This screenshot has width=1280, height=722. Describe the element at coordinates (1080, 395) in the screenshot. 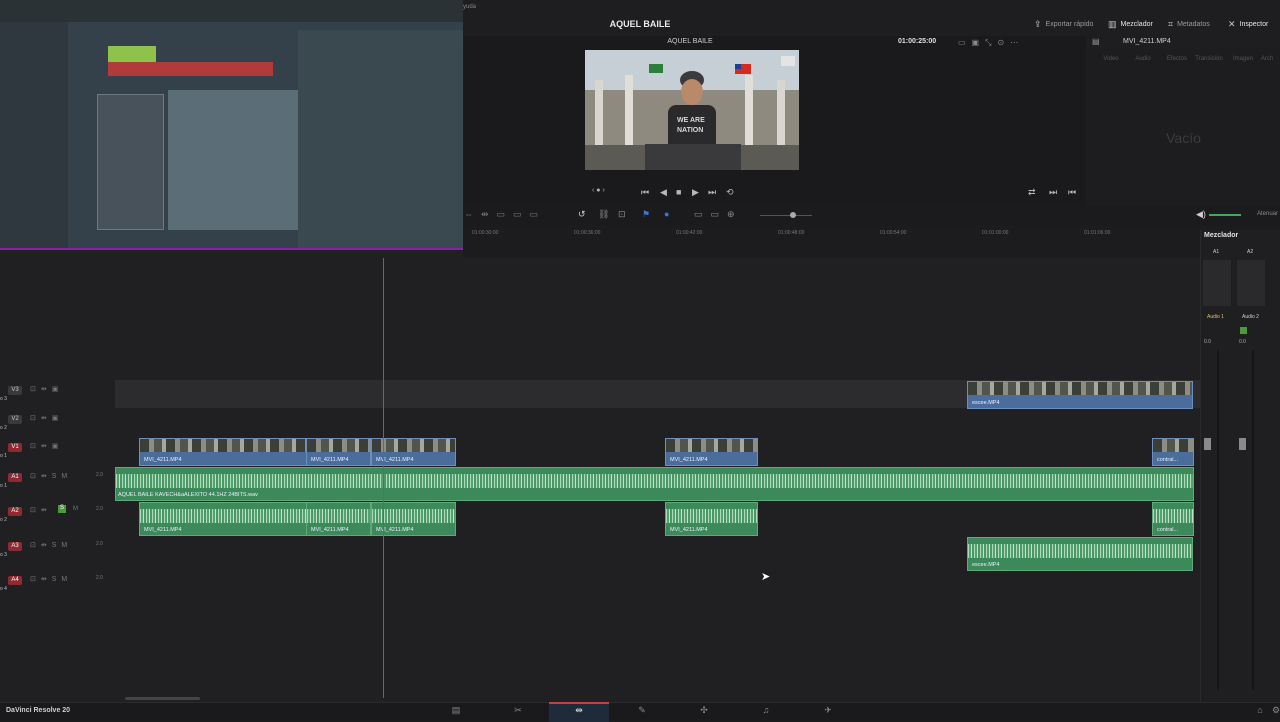

I see `video-clip: escee.MP4` at that location.